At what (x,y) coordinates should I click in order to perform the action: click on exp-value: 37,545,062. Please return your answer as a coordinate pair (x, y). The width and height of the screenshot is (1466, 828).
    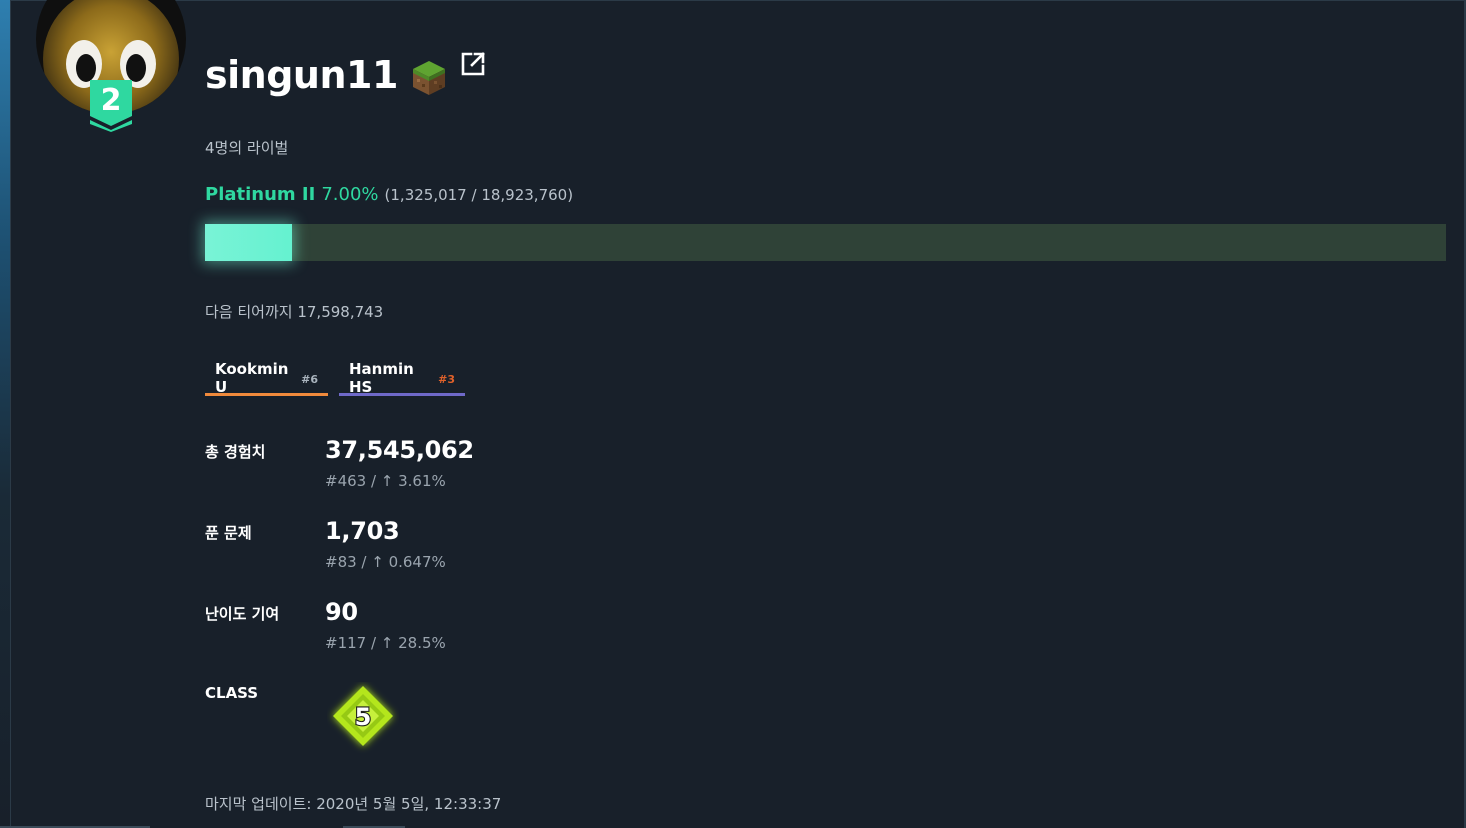
    Looking at the image, I should click on (399, 450).